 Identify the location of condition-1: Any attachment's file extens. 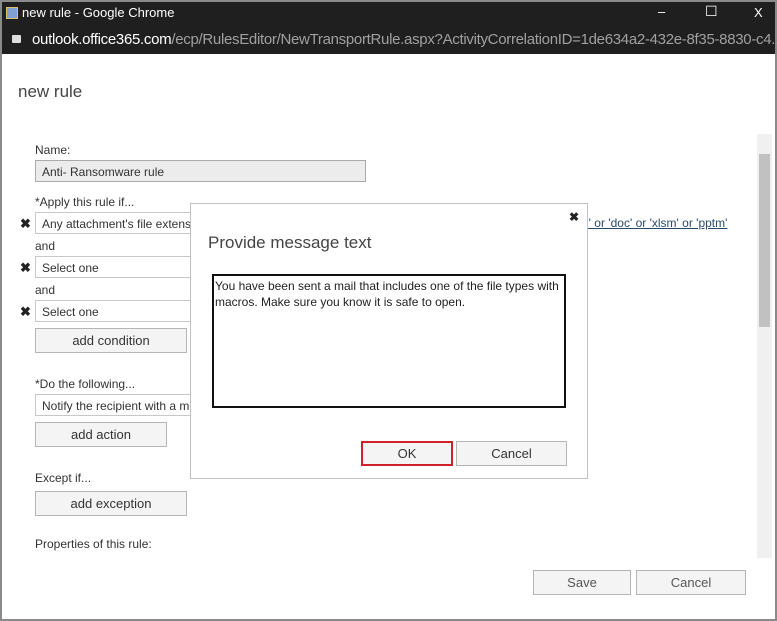
(120, 223).